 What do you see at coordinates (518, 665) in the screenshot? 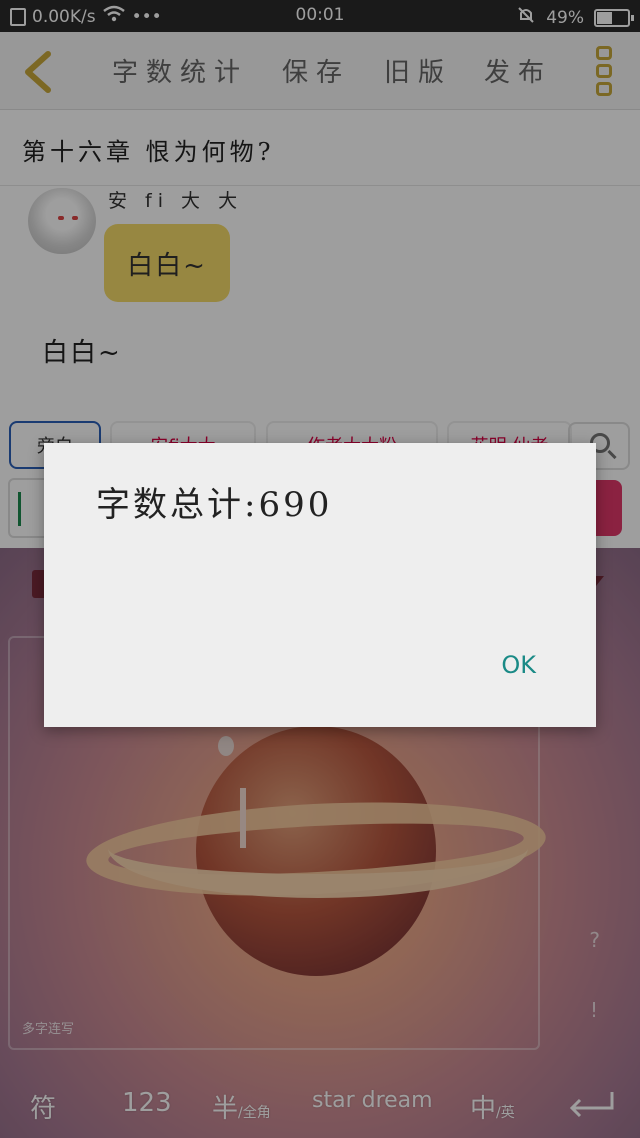
I see `ok-button: OK` at bounding box center [518, 665].